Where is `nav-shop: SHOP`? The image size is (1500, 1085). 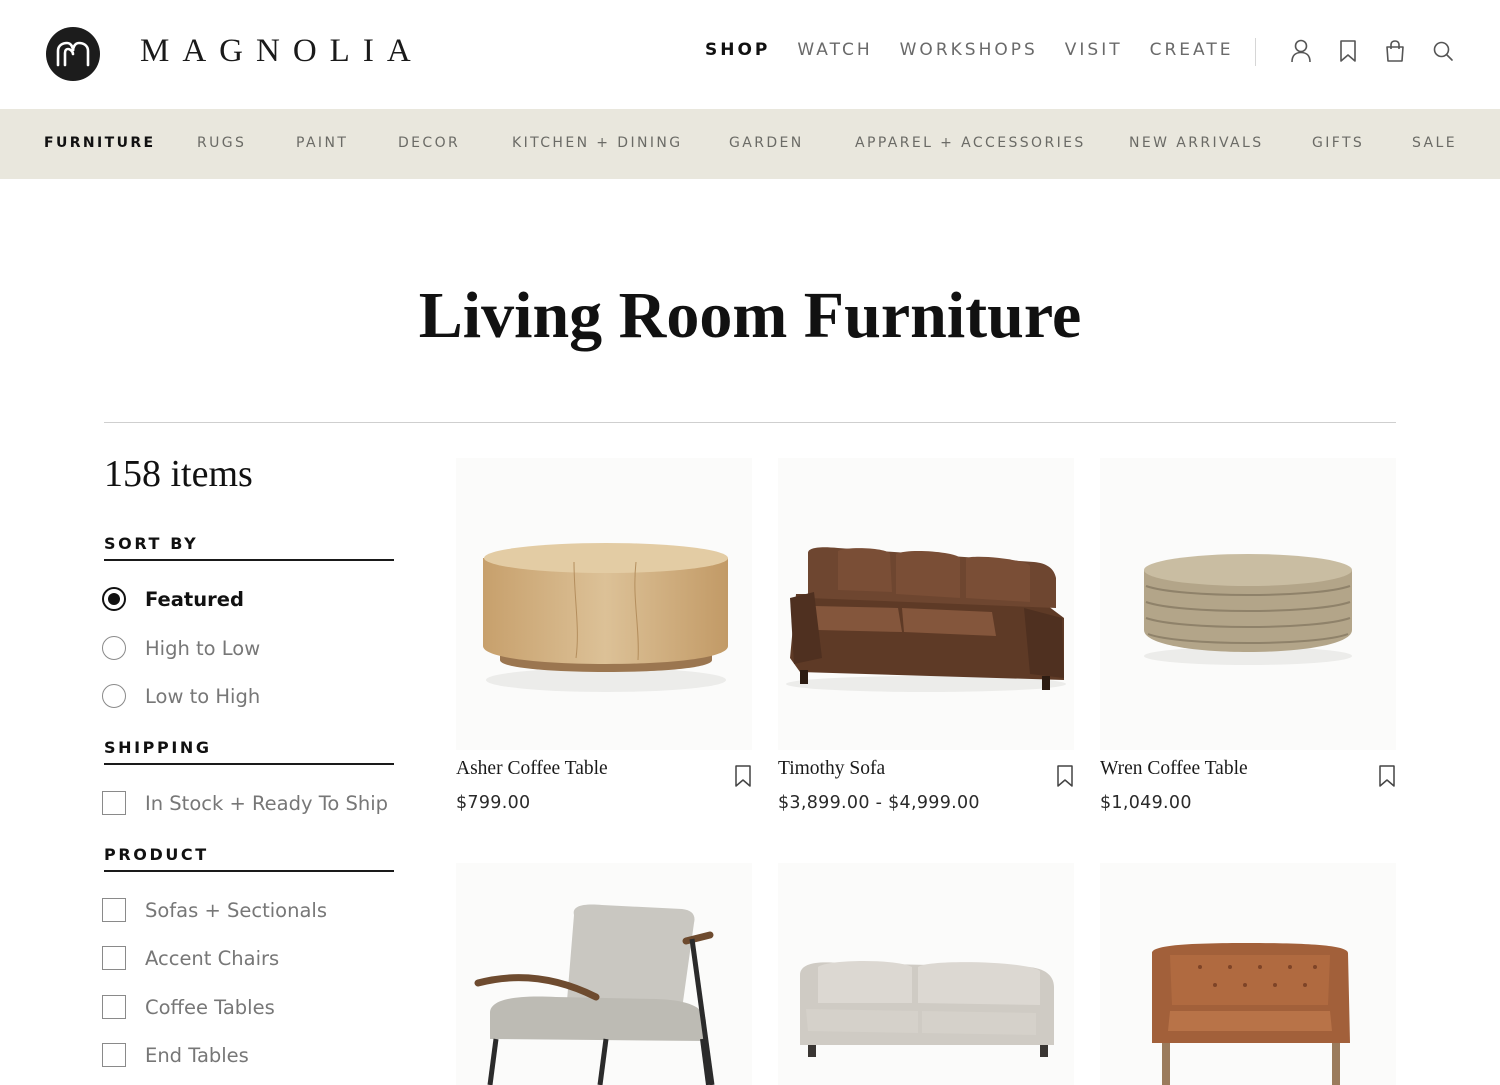 nav-shop: SHOP is located at coordinates (737, 50).